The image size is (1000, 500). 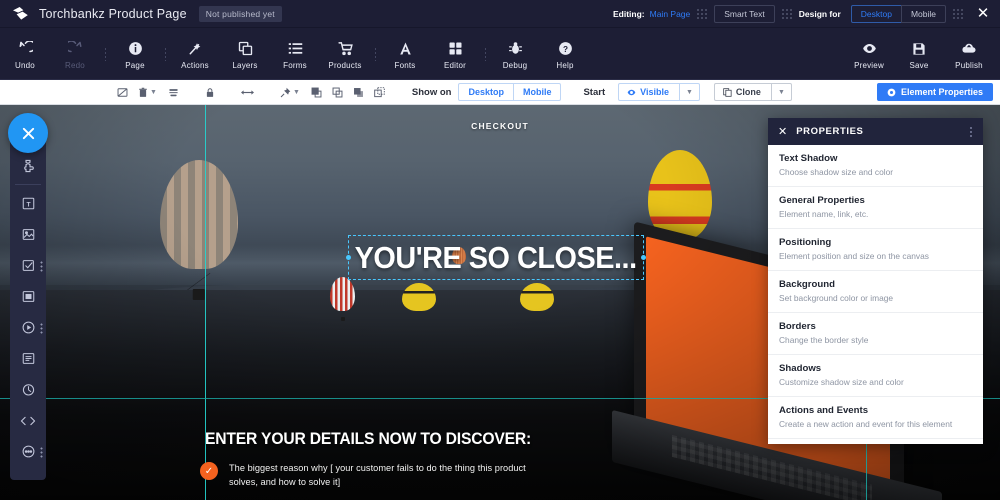 I want to click on property-desc: Set background color or image, so click(x=836, y=298).